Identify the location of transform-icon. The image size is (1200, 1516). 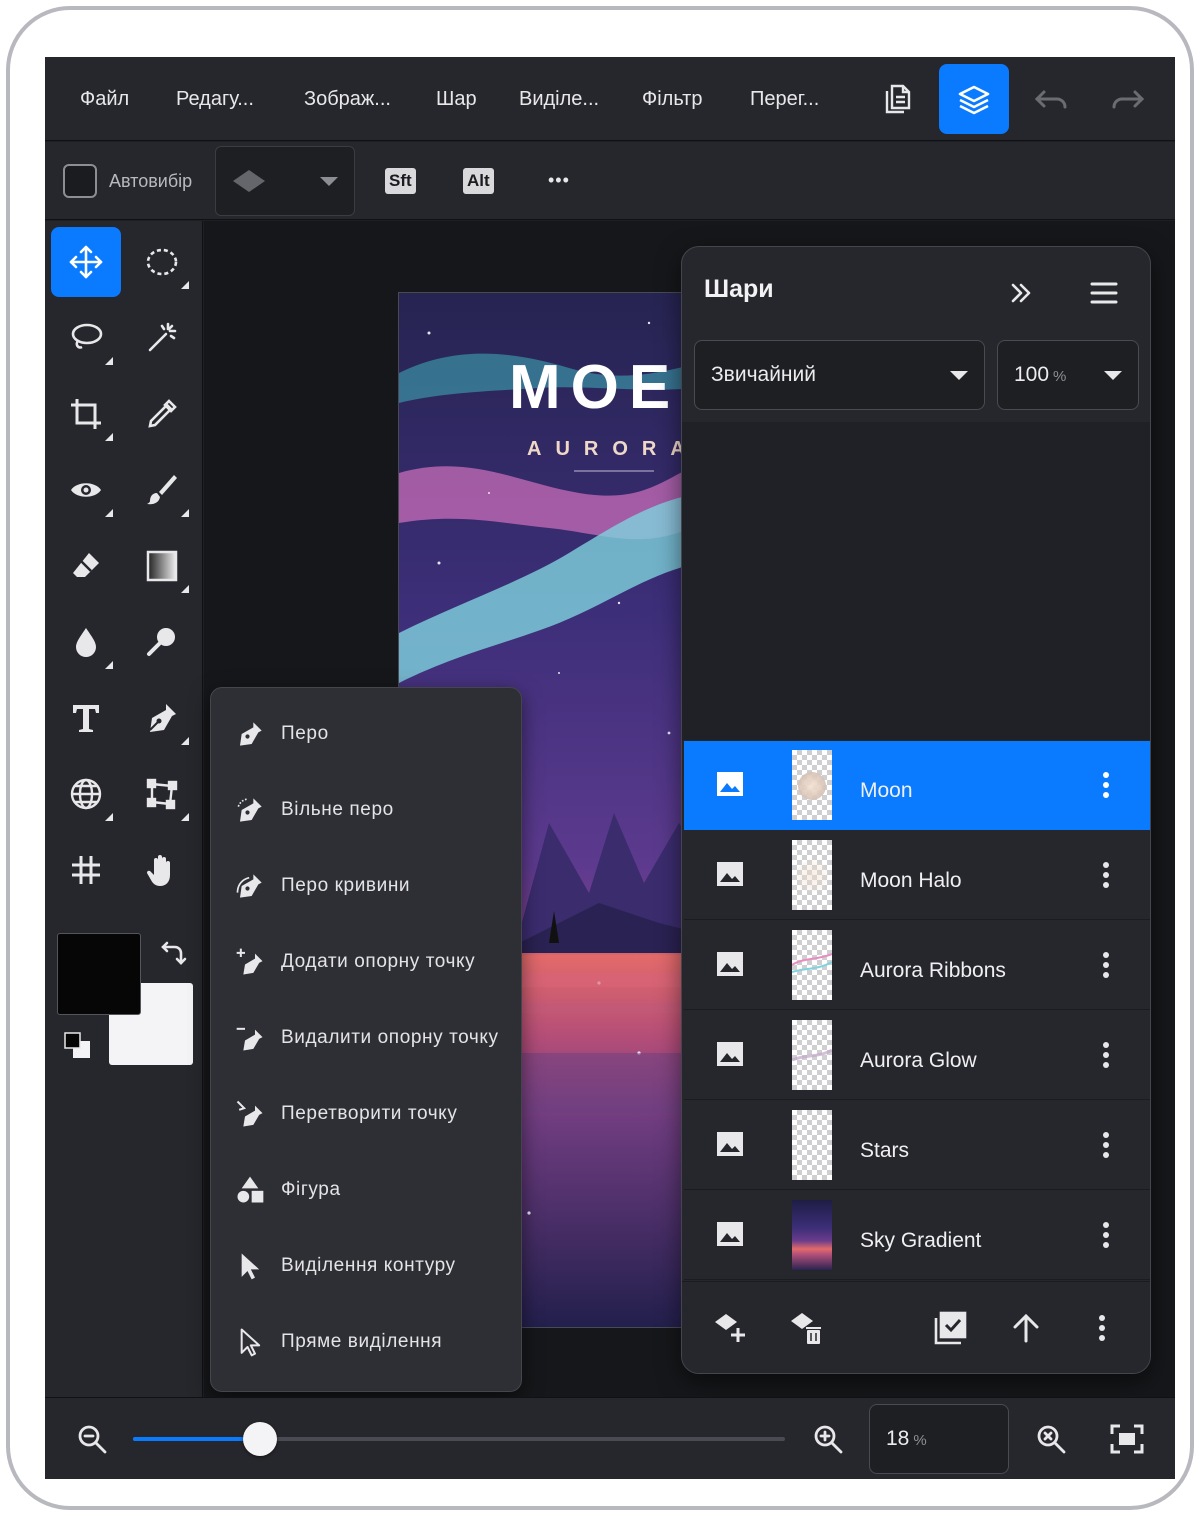
(162, 794).